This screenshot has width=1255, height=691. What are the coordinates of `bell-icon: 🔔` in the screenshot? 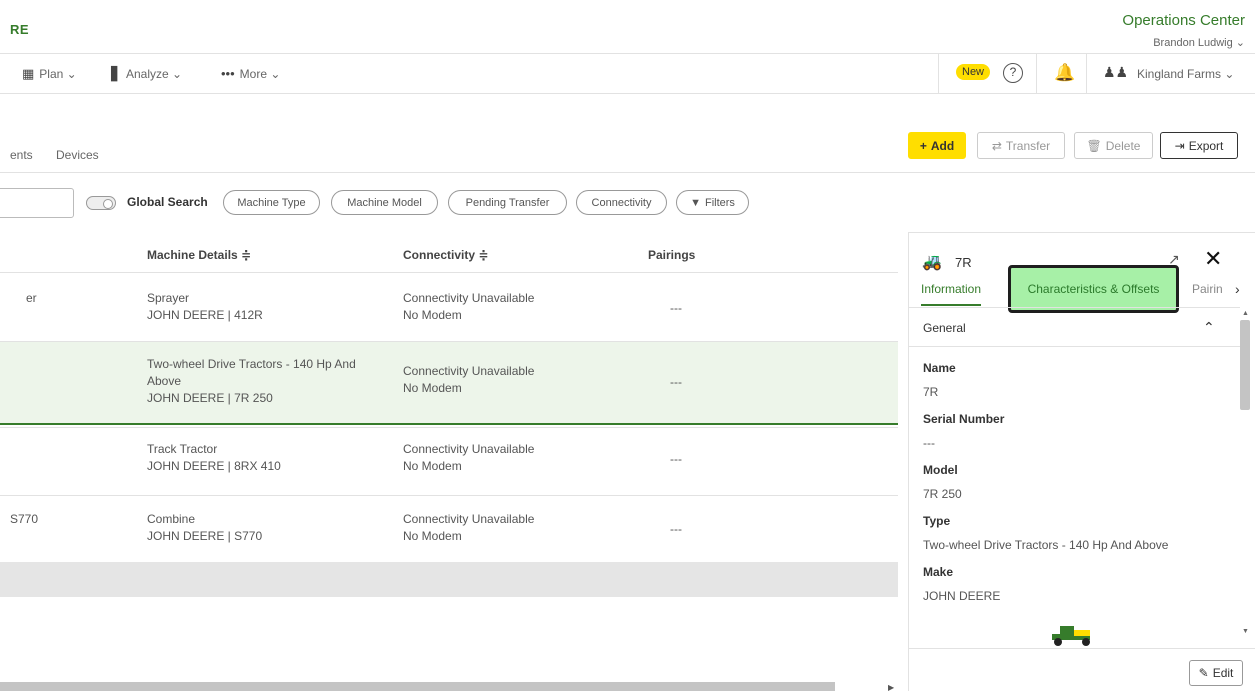 It's located at (1064, 73).